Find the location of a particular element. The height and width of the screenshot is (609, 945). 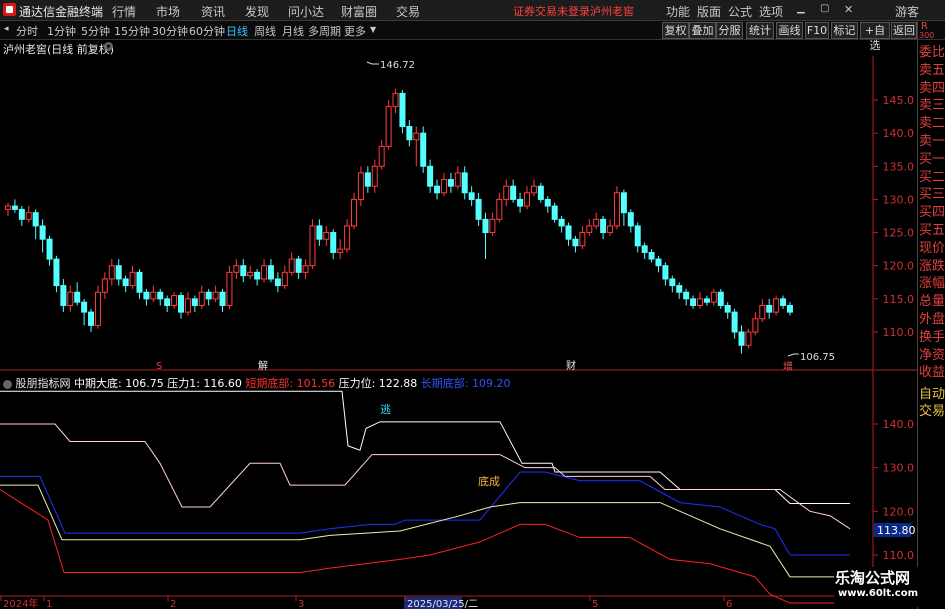

watermark-title: 乐淘公式网 is located at coordinates (873, 578).